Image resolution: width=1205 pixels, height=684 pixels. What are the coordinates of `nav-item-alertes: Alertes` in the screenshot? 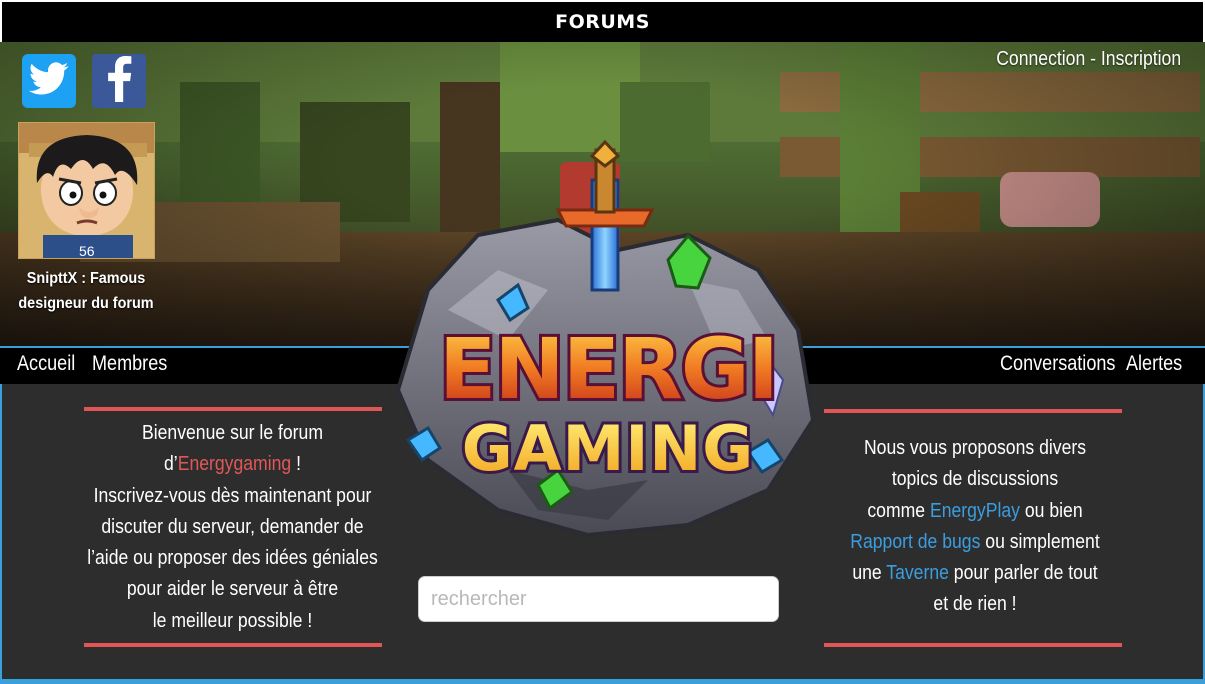 It's located at (1154, 364).